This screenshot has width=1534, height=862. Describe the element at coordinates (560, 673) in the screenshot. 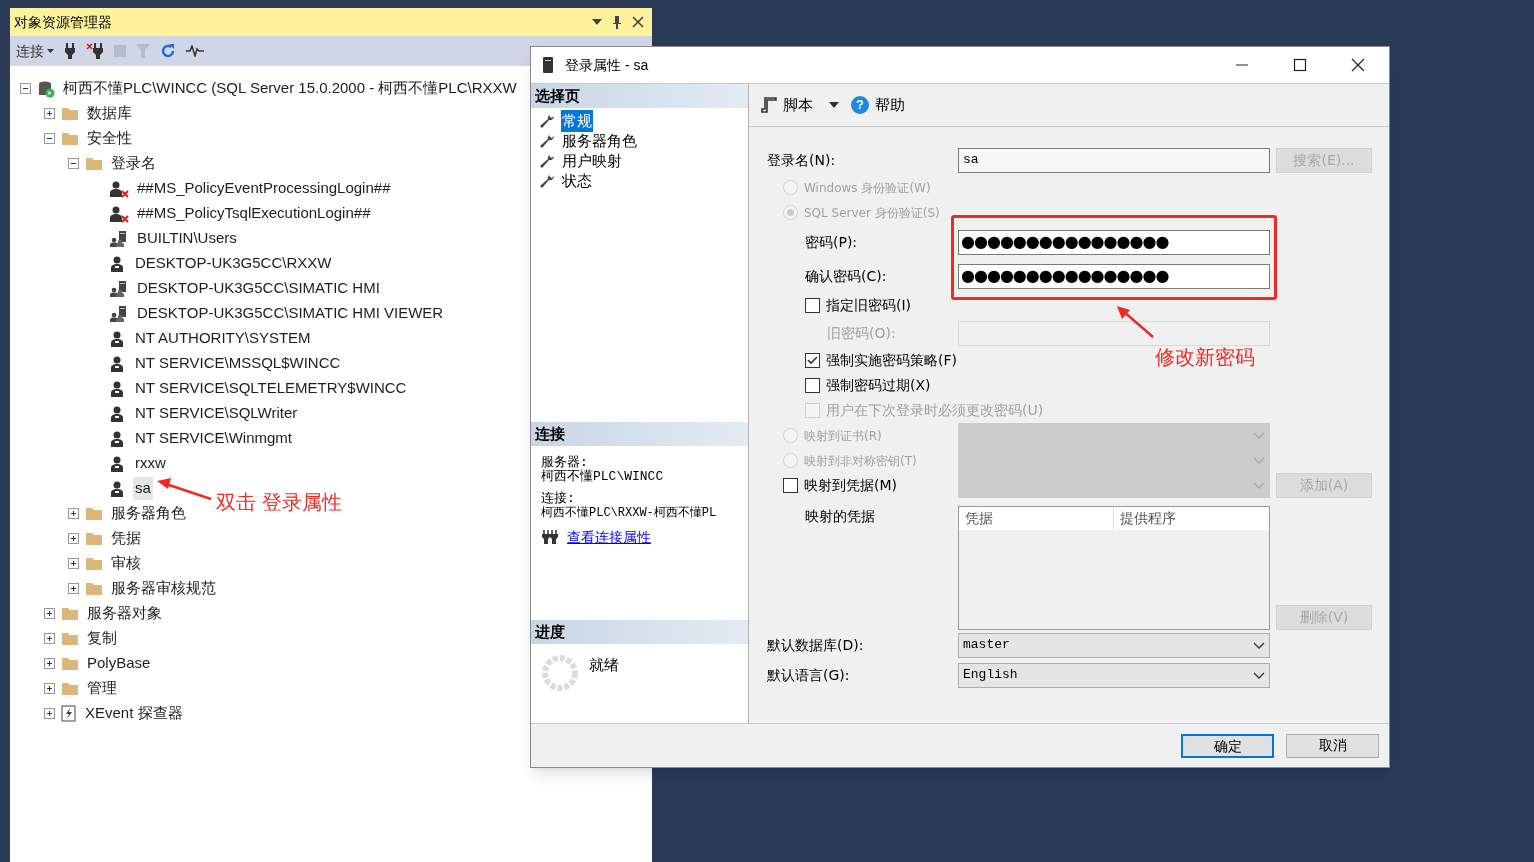

I see `spinner-icon` at that location.